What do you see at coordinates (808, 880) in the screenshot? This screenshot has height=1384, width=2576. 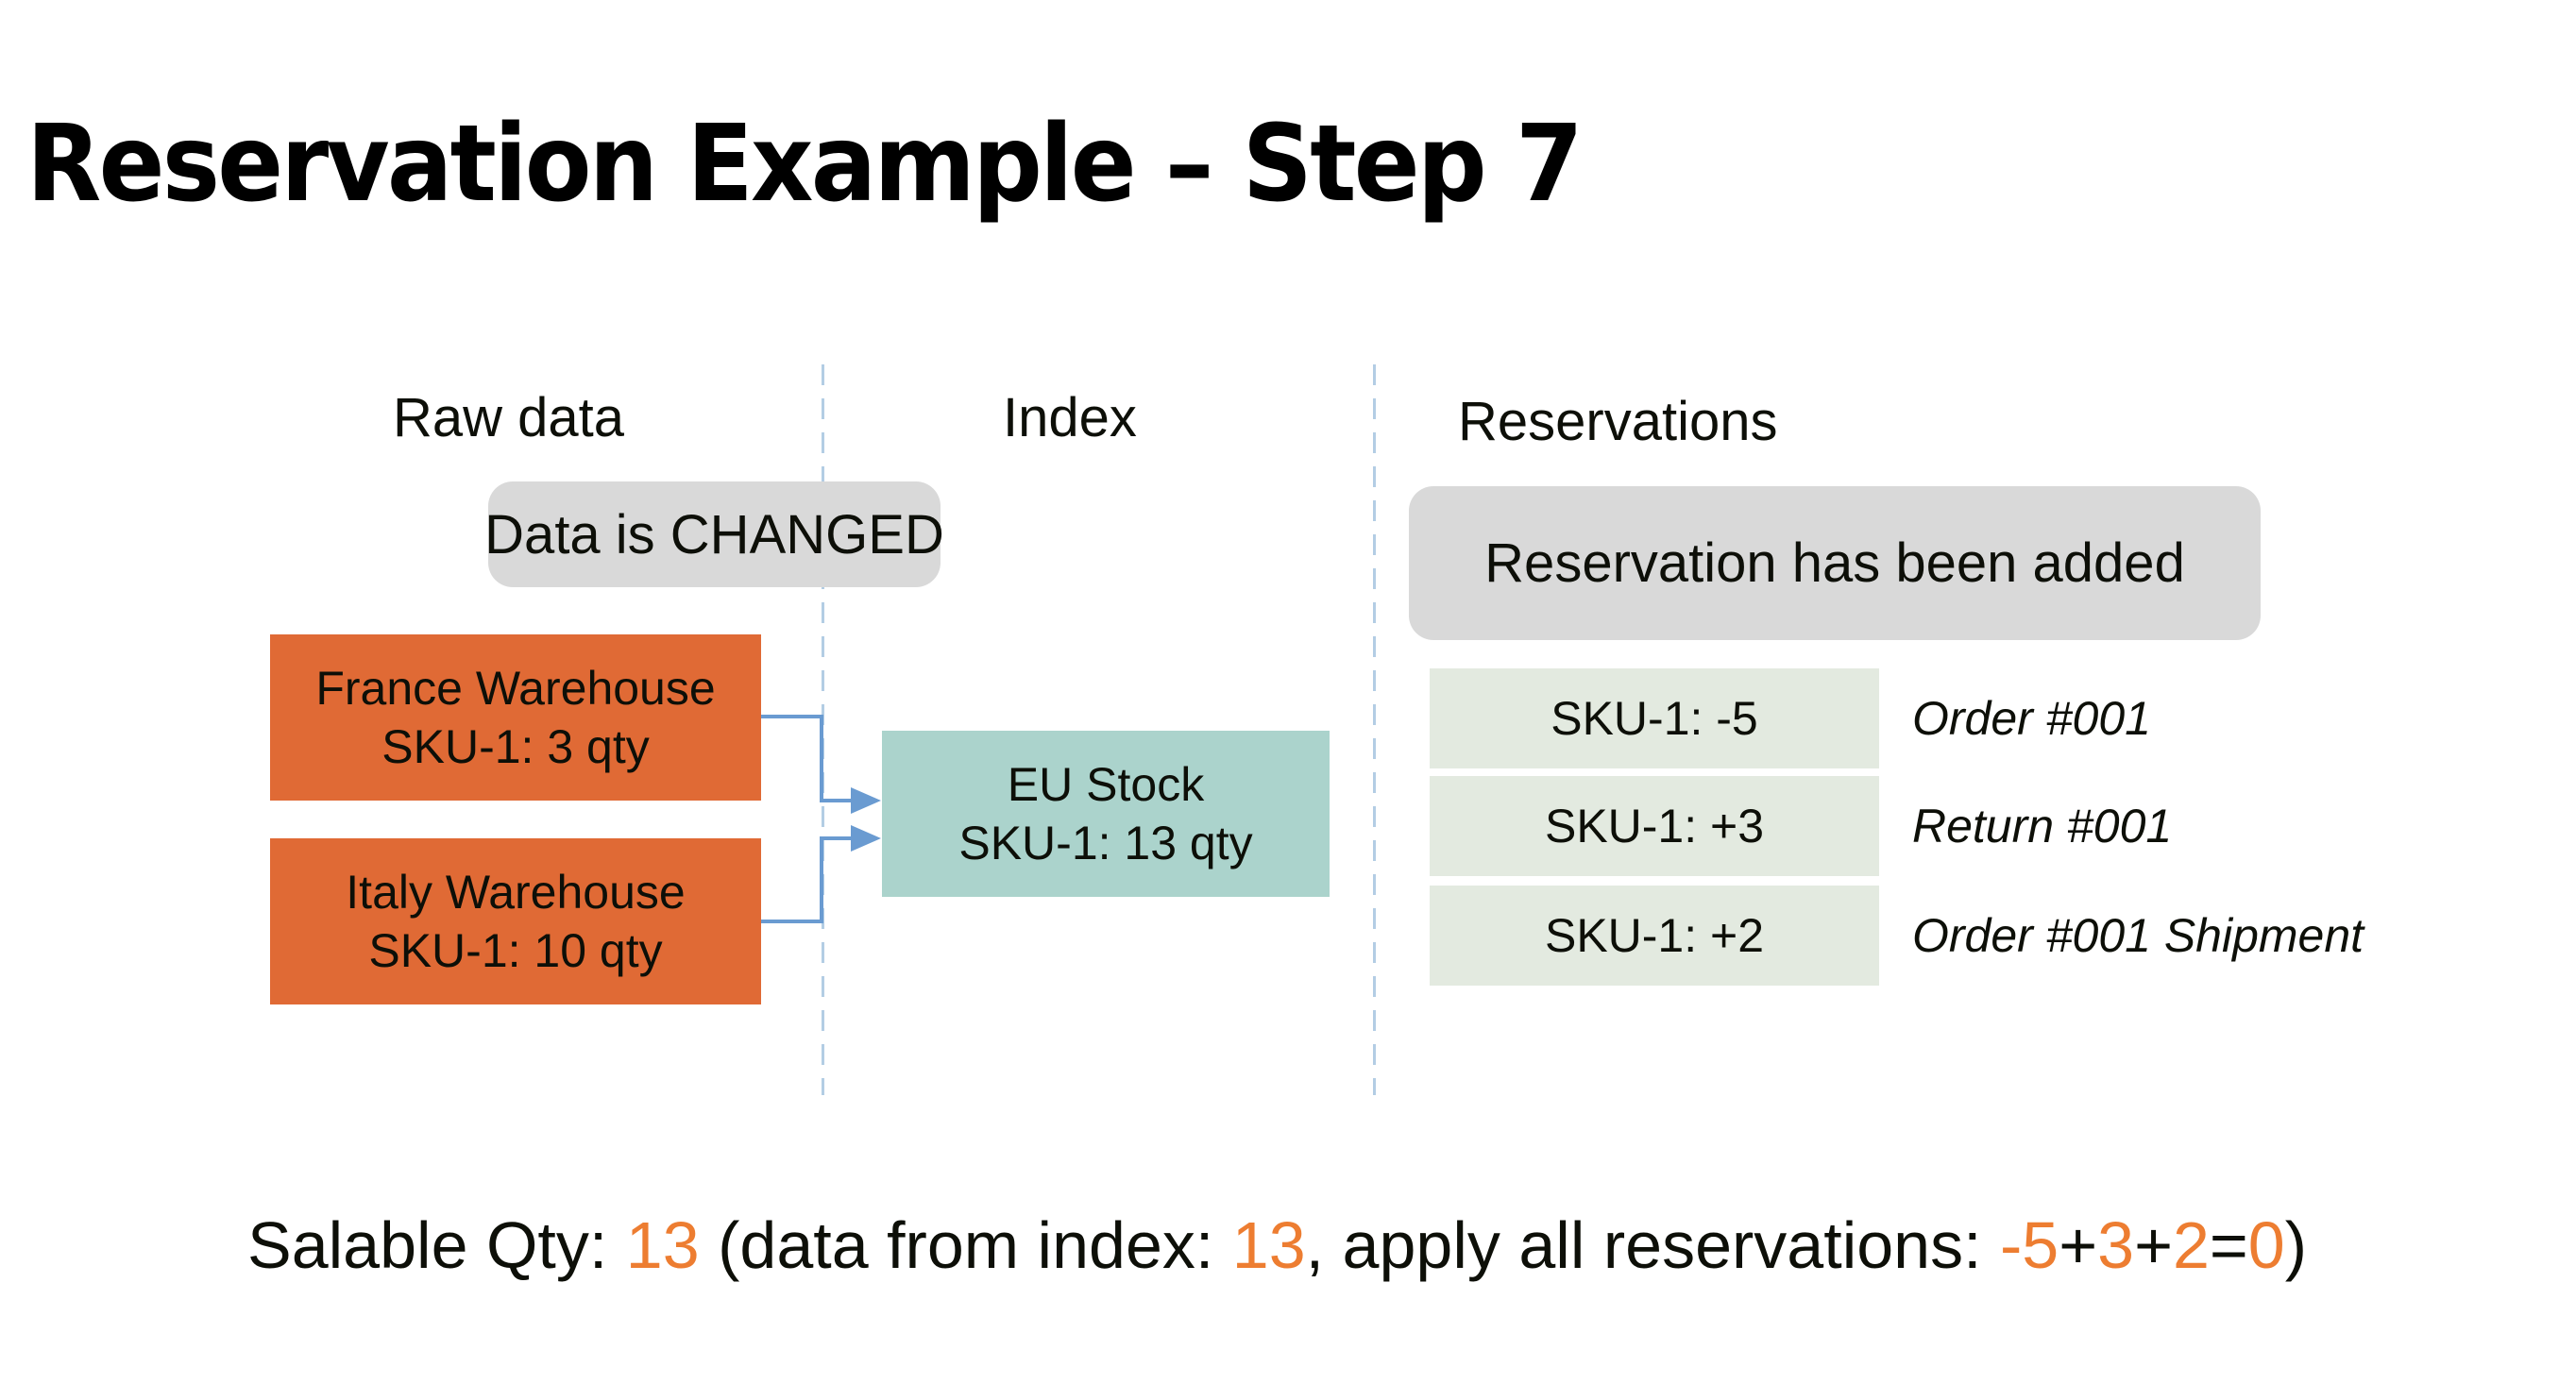 I see `connector-italy-to-index` at bounding box center [808, 880].